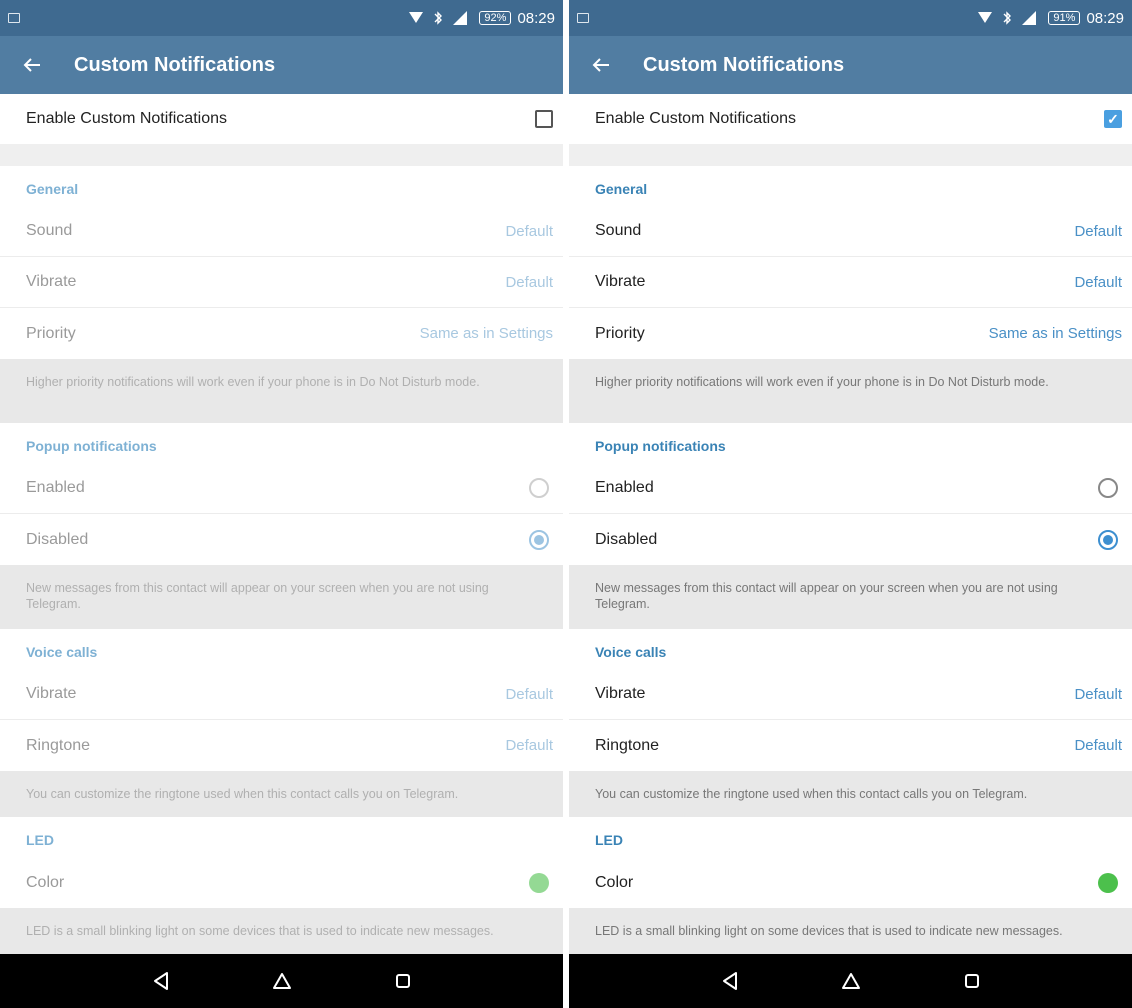  I want to click on wifi-icon, so click(985, 18).